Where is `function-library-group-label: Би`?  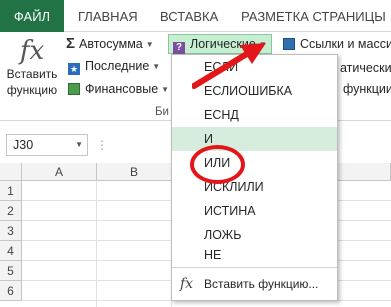
function-library-group-label: Би is located at coordinates (162, 112).